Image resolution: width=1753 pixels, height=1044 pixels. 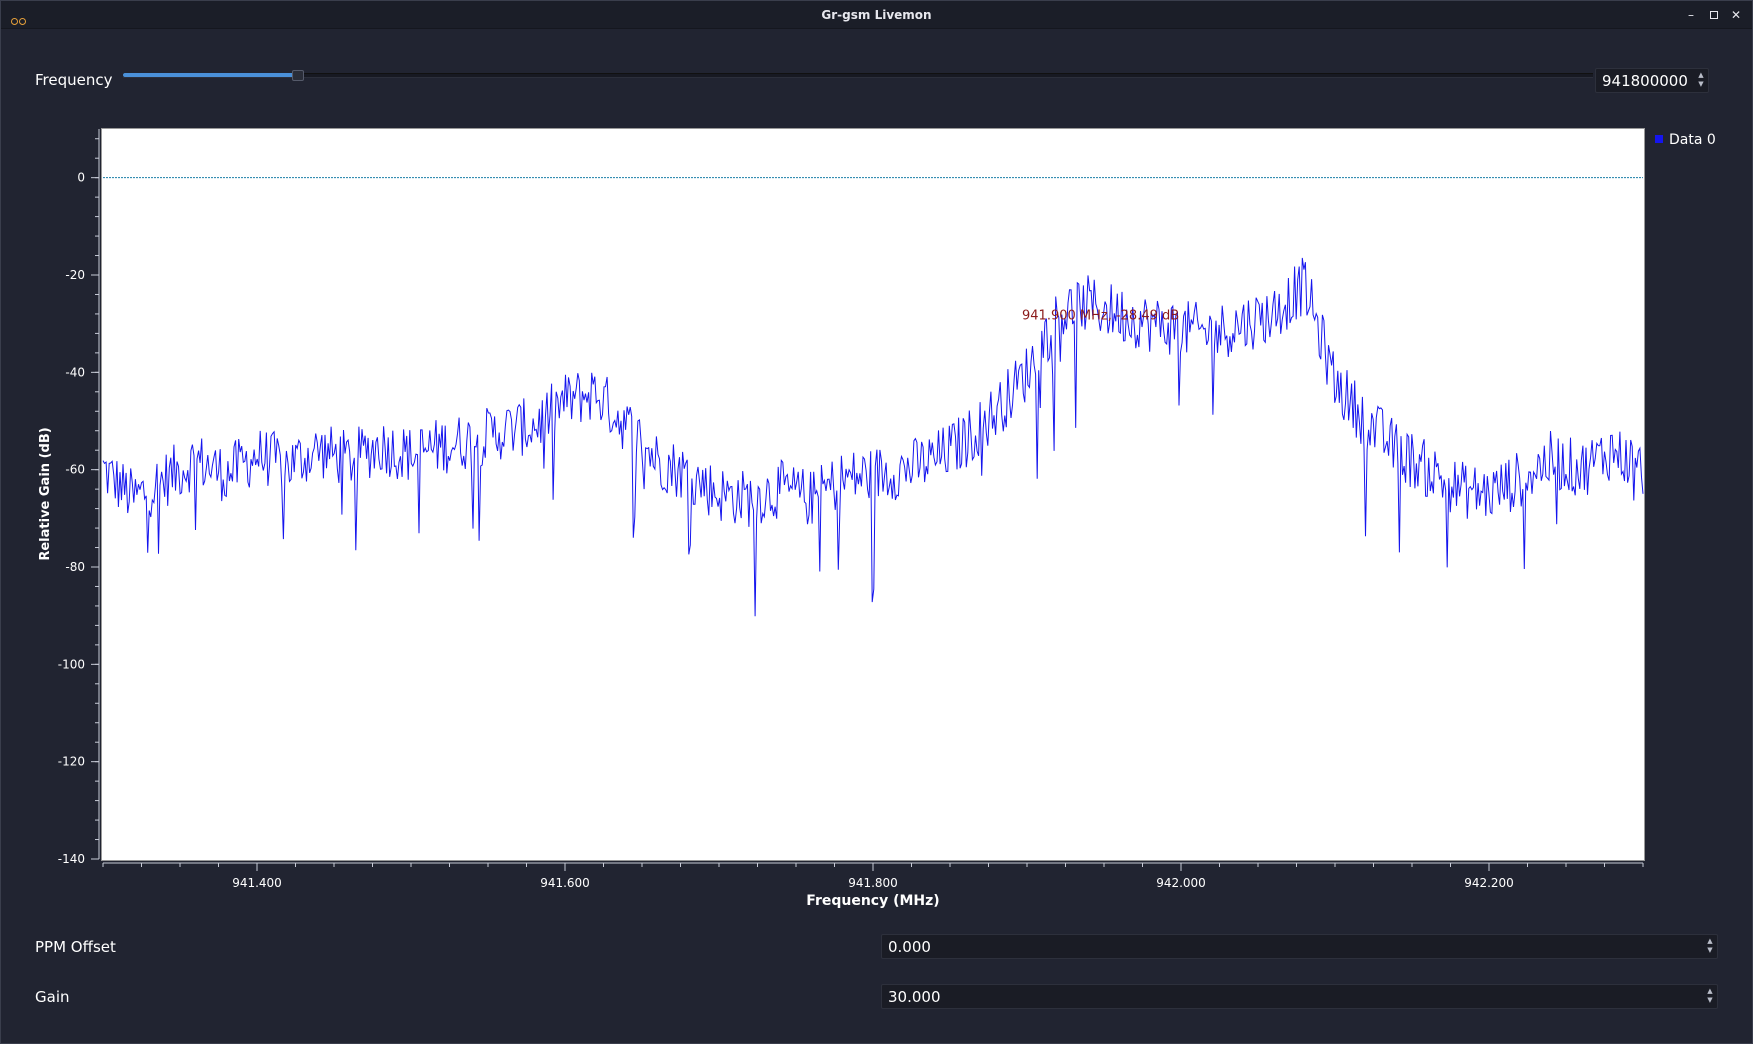 What do you see at coordinates (45, 493) in the screenshot?
I see `y-axis-label: Relative Gain (dB)` at bounding box center [45, 493].